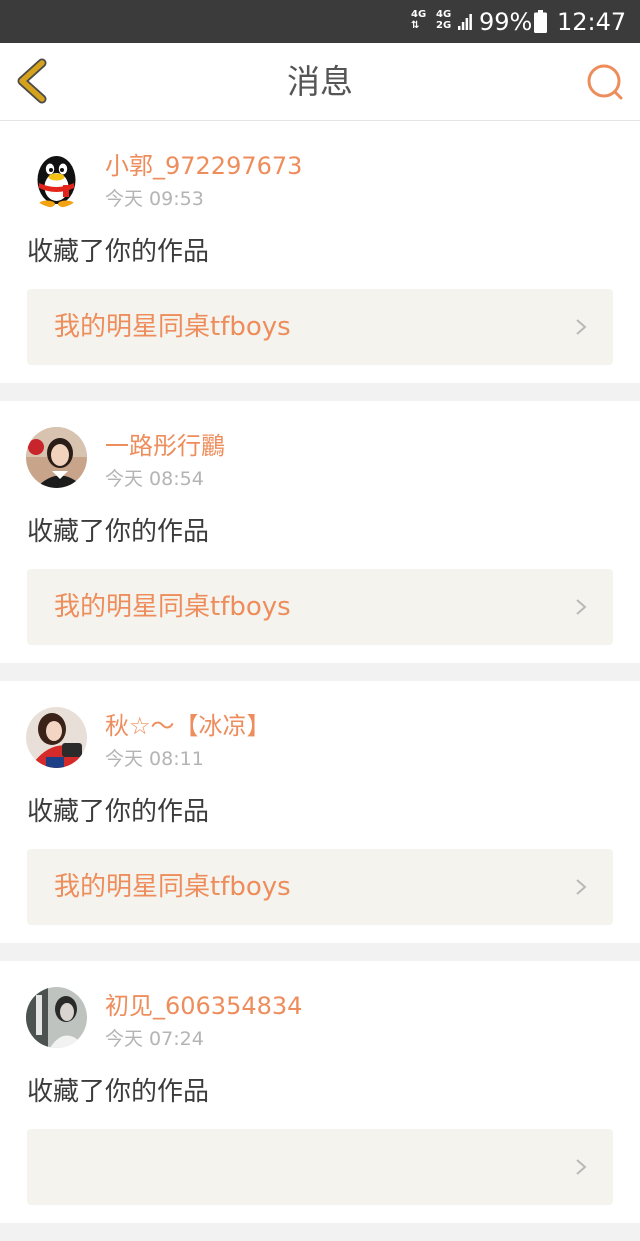  I want to click on username: 小郭_972297673, so click(203, 166).